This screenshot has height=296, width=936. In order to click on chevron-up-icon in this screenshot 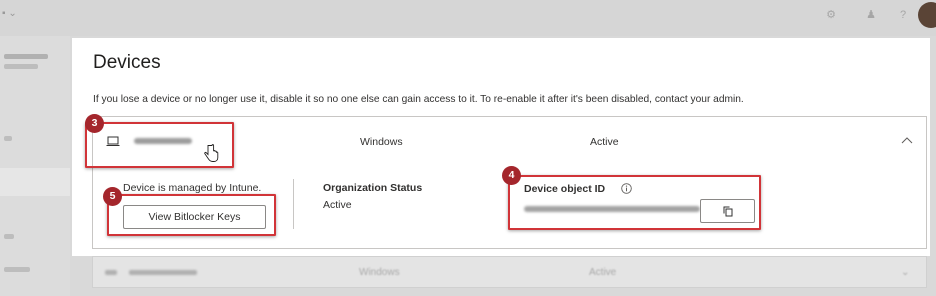, I will do `click(907, 140)`.